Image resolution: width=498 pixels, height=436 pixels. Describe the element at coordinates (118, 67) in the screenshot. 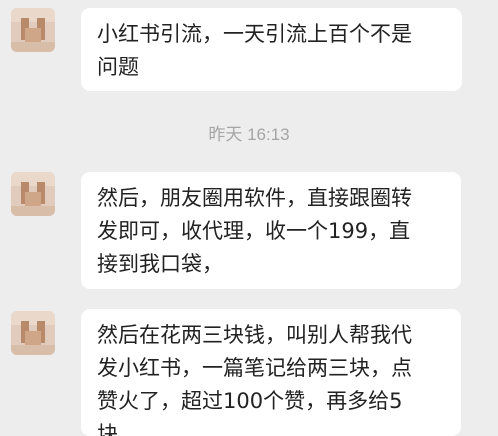

I see `message-text-line: 问题` at that location.